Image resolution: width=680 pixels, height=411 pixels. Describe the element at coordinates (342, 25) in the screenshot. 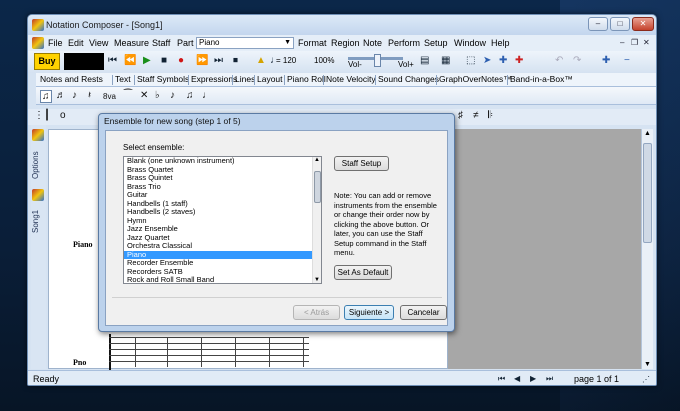

I see `title-bar: Notation Composer - [Song1] – □ ✕` at that location.